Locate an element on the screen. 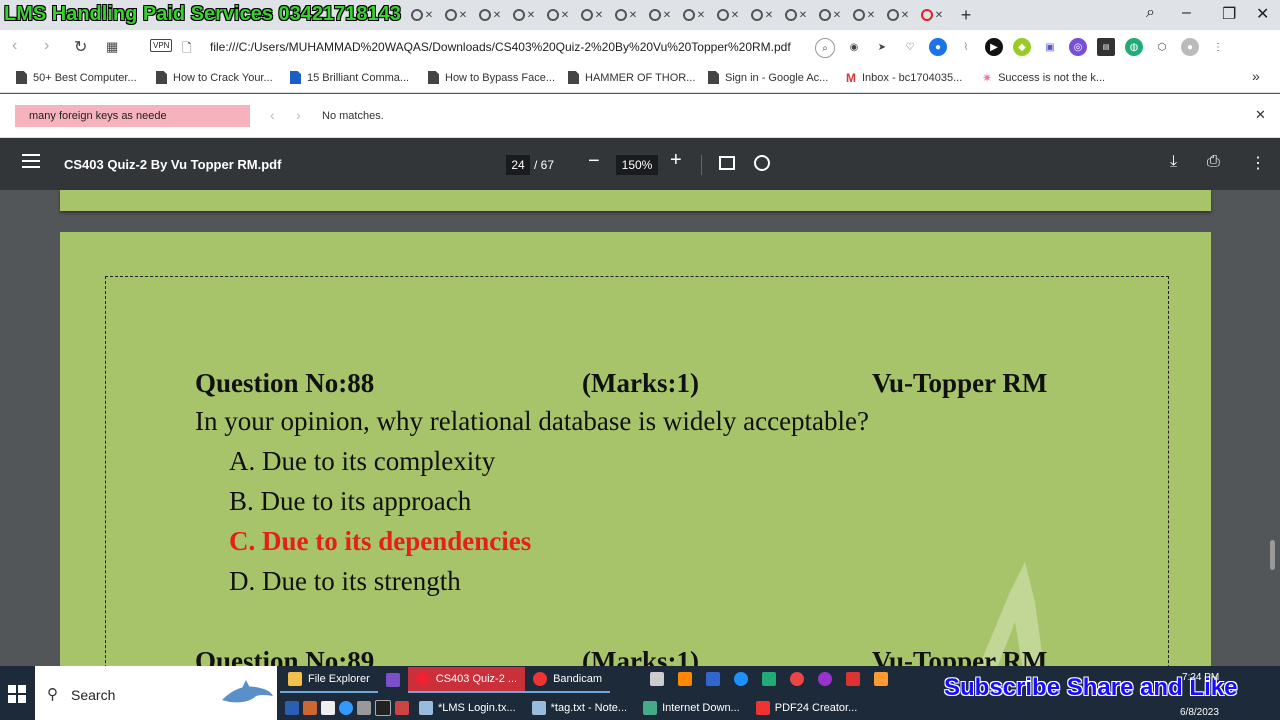  print-icon: ⎙ is located at coordinates (1213, 162).